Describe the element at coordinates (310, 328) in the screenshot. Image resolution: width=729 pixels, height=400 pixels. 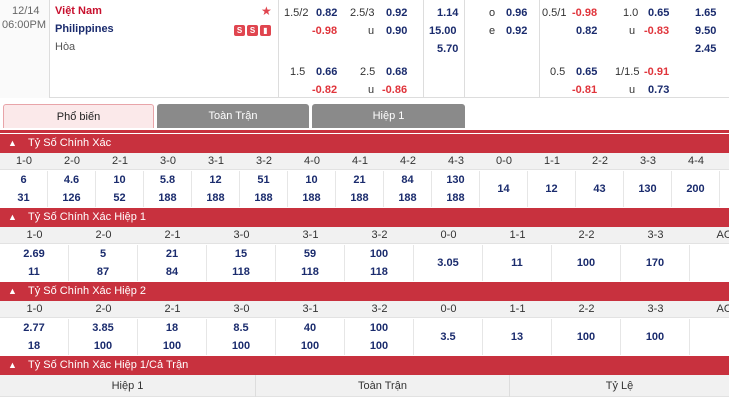
I see `home-win-odds: 40` at that location.